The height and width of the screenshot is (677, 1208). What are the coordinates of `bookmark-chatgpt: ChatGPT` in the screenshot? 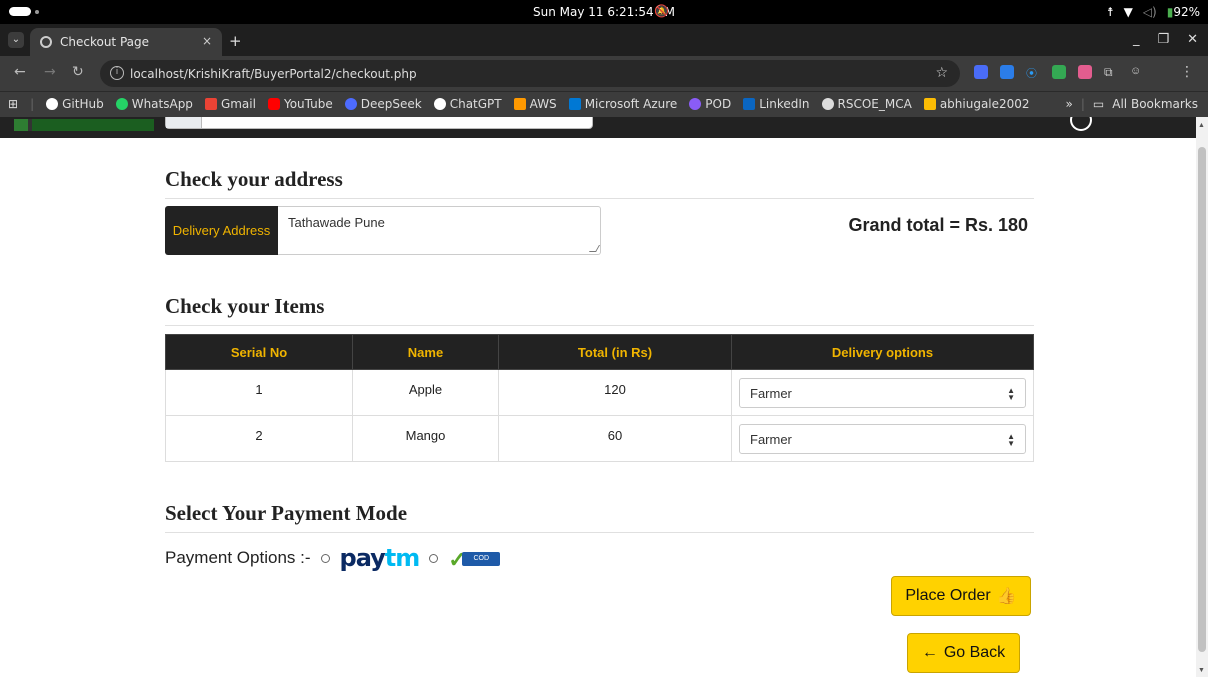 It's located at (467, 104).